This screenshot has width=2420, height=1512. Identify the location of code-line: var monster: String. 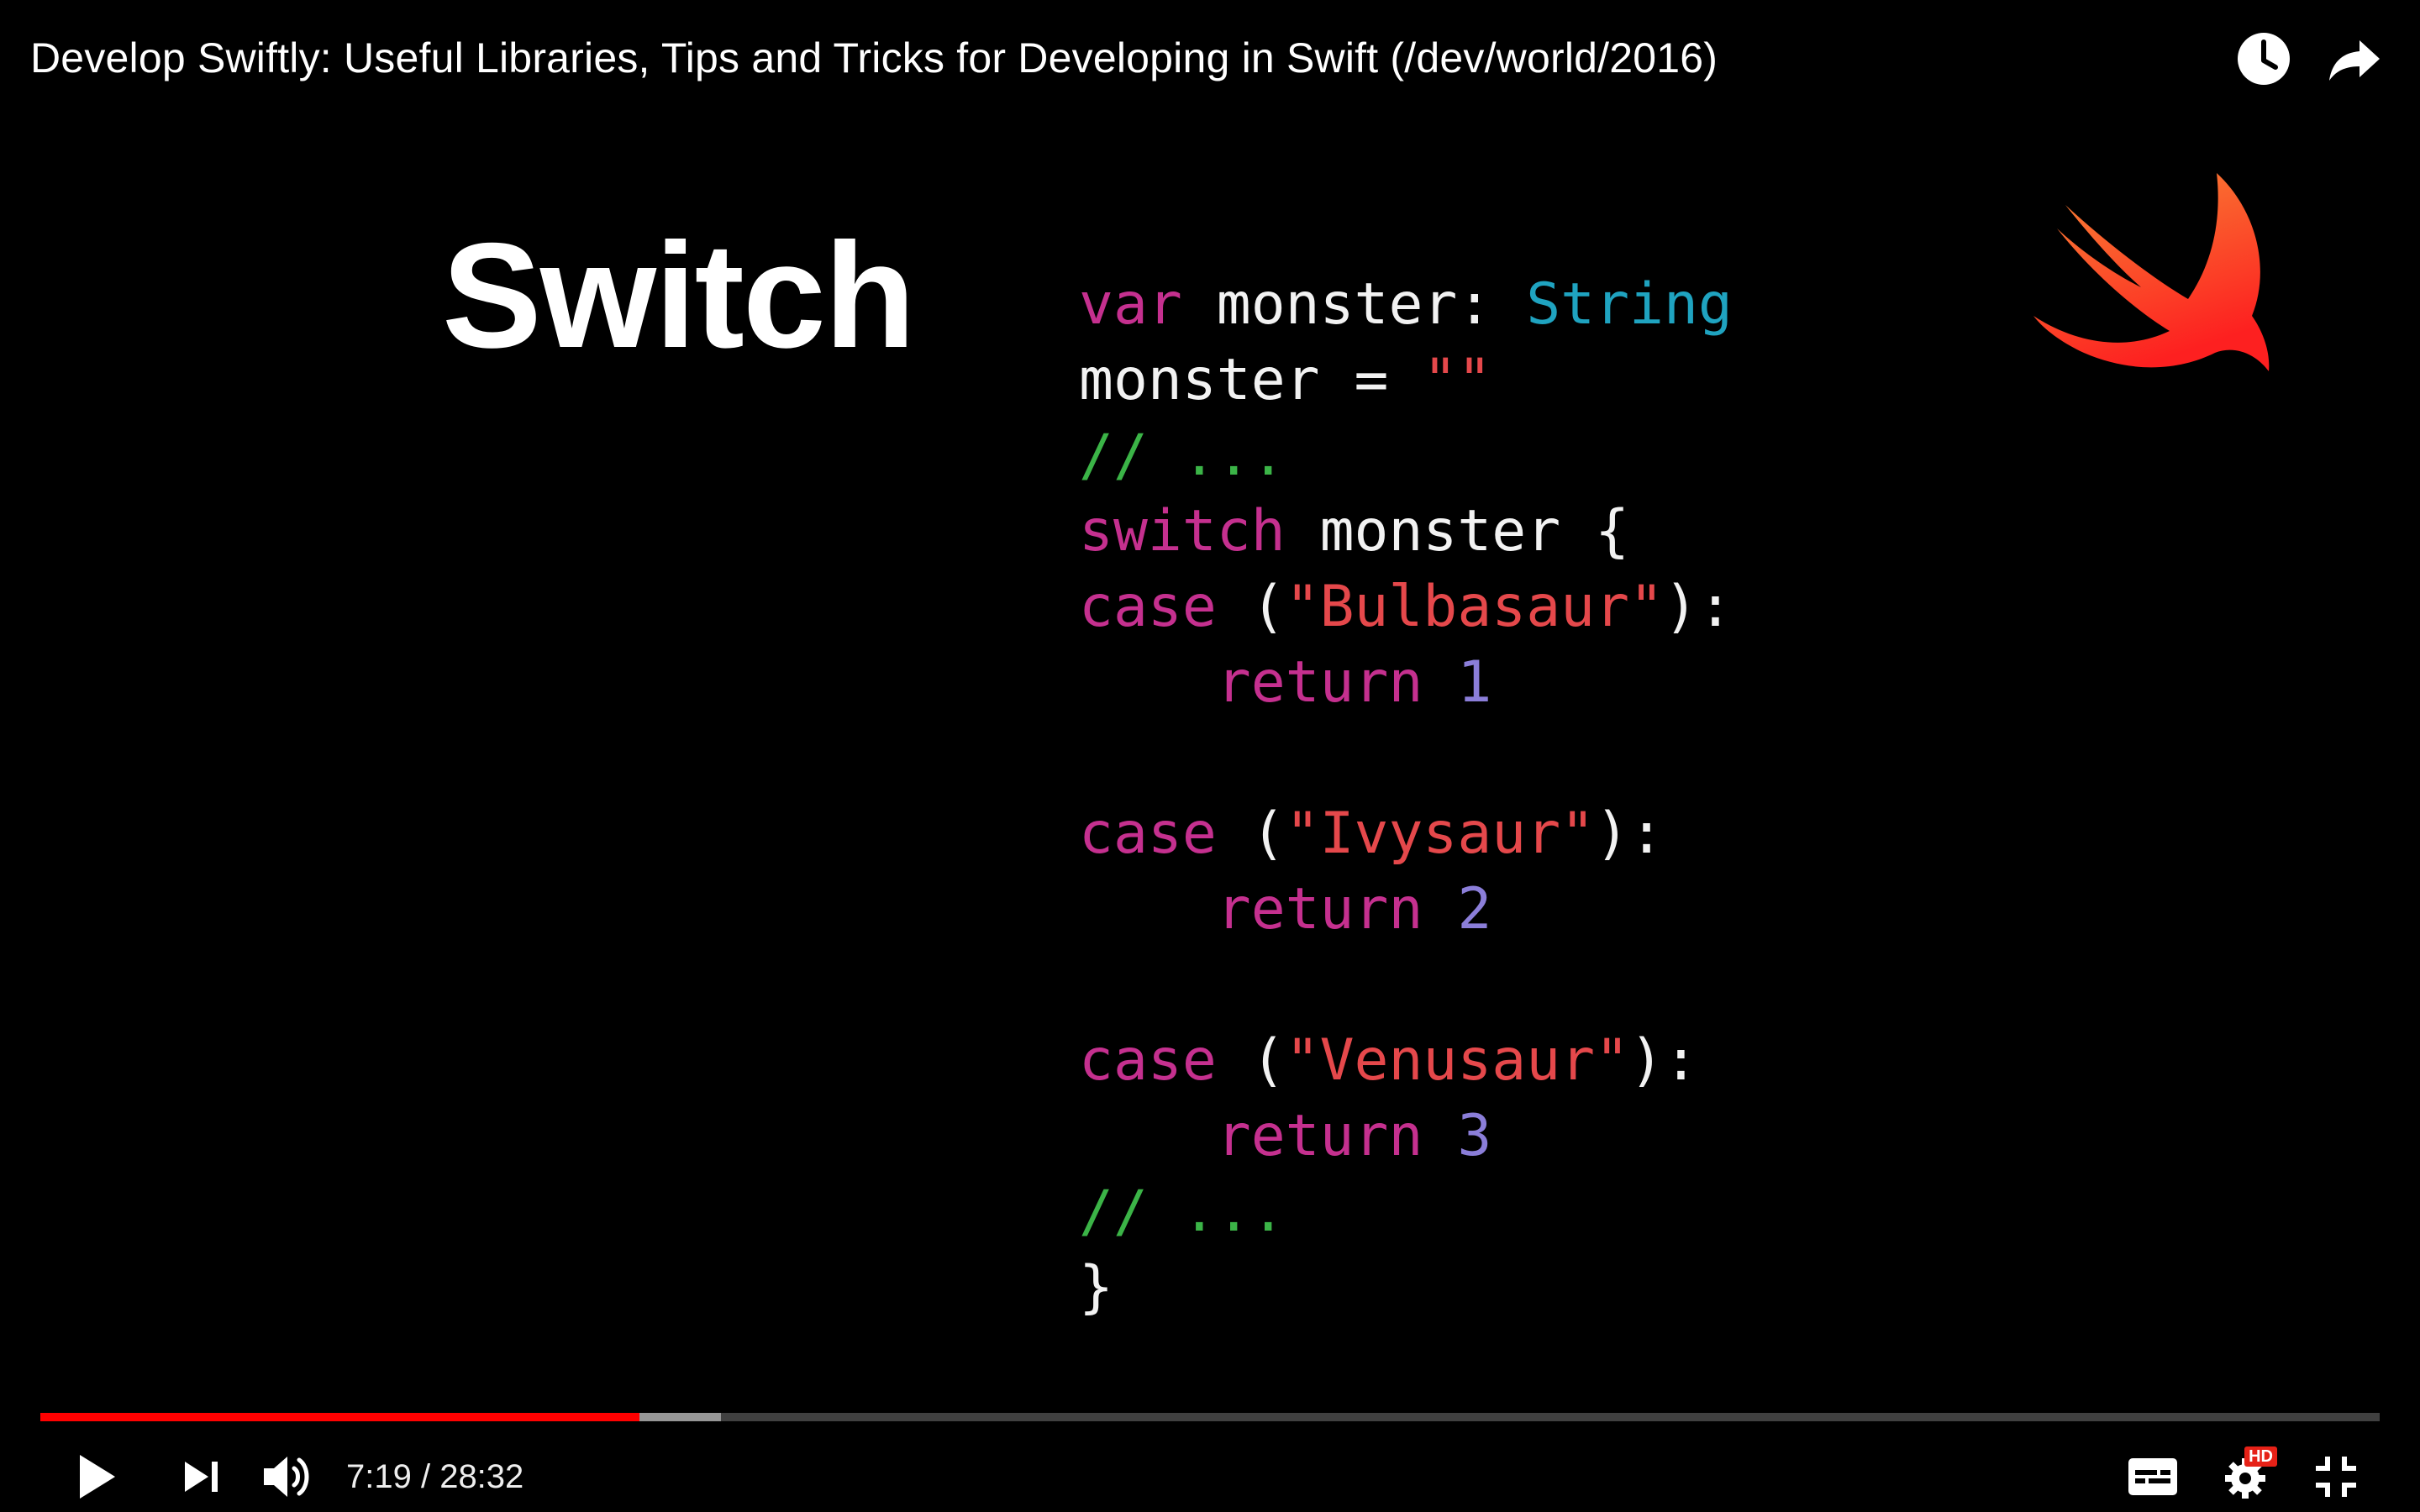
(1406, 305).